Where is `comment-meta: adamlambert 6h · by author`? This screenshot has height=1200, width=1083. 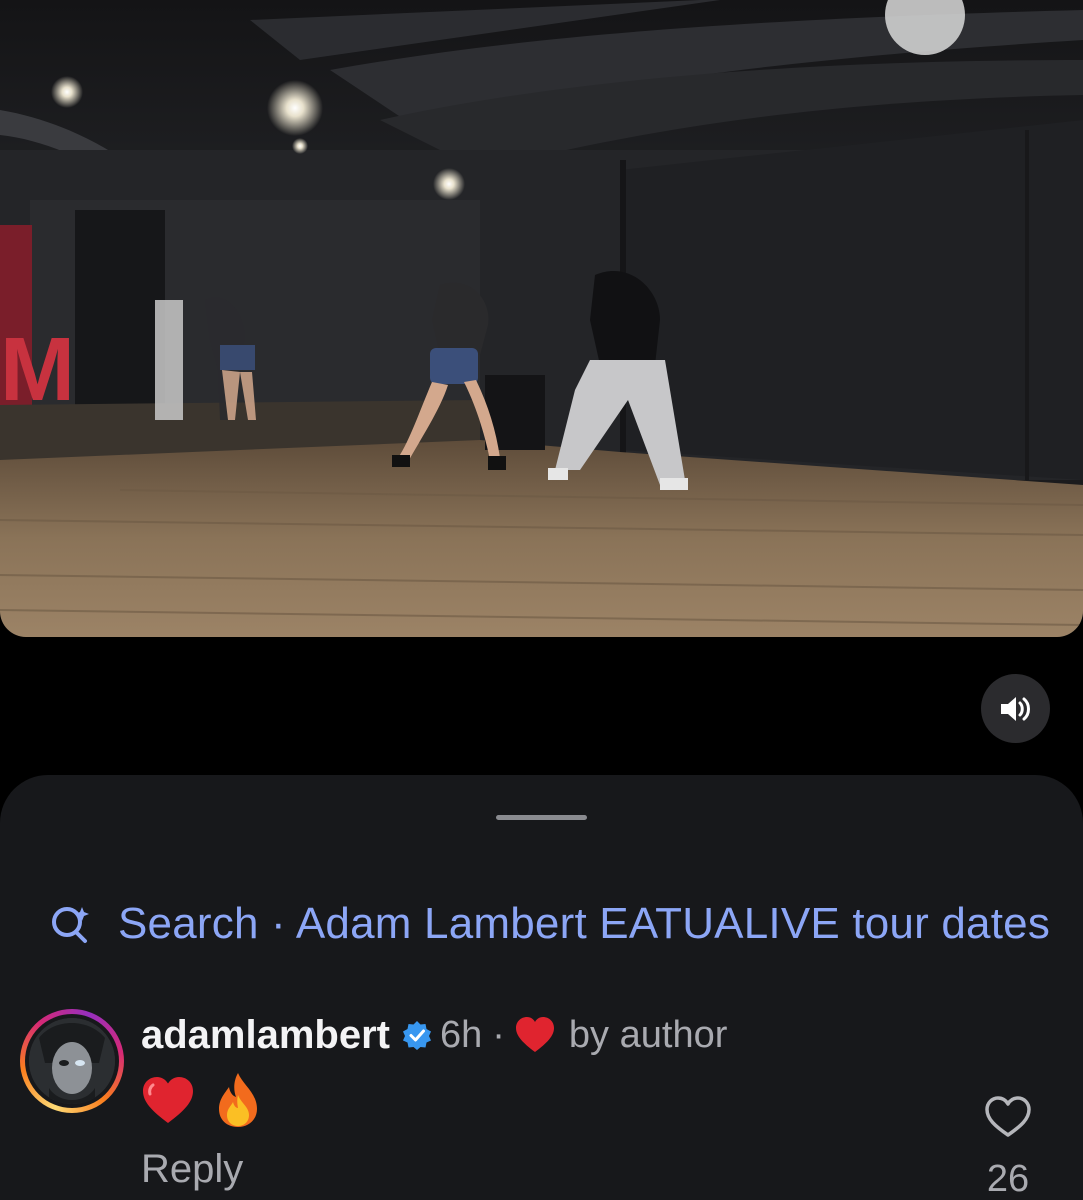 comment-meta: adamlambert 6h · by author is located at coordinates (434, 1035).